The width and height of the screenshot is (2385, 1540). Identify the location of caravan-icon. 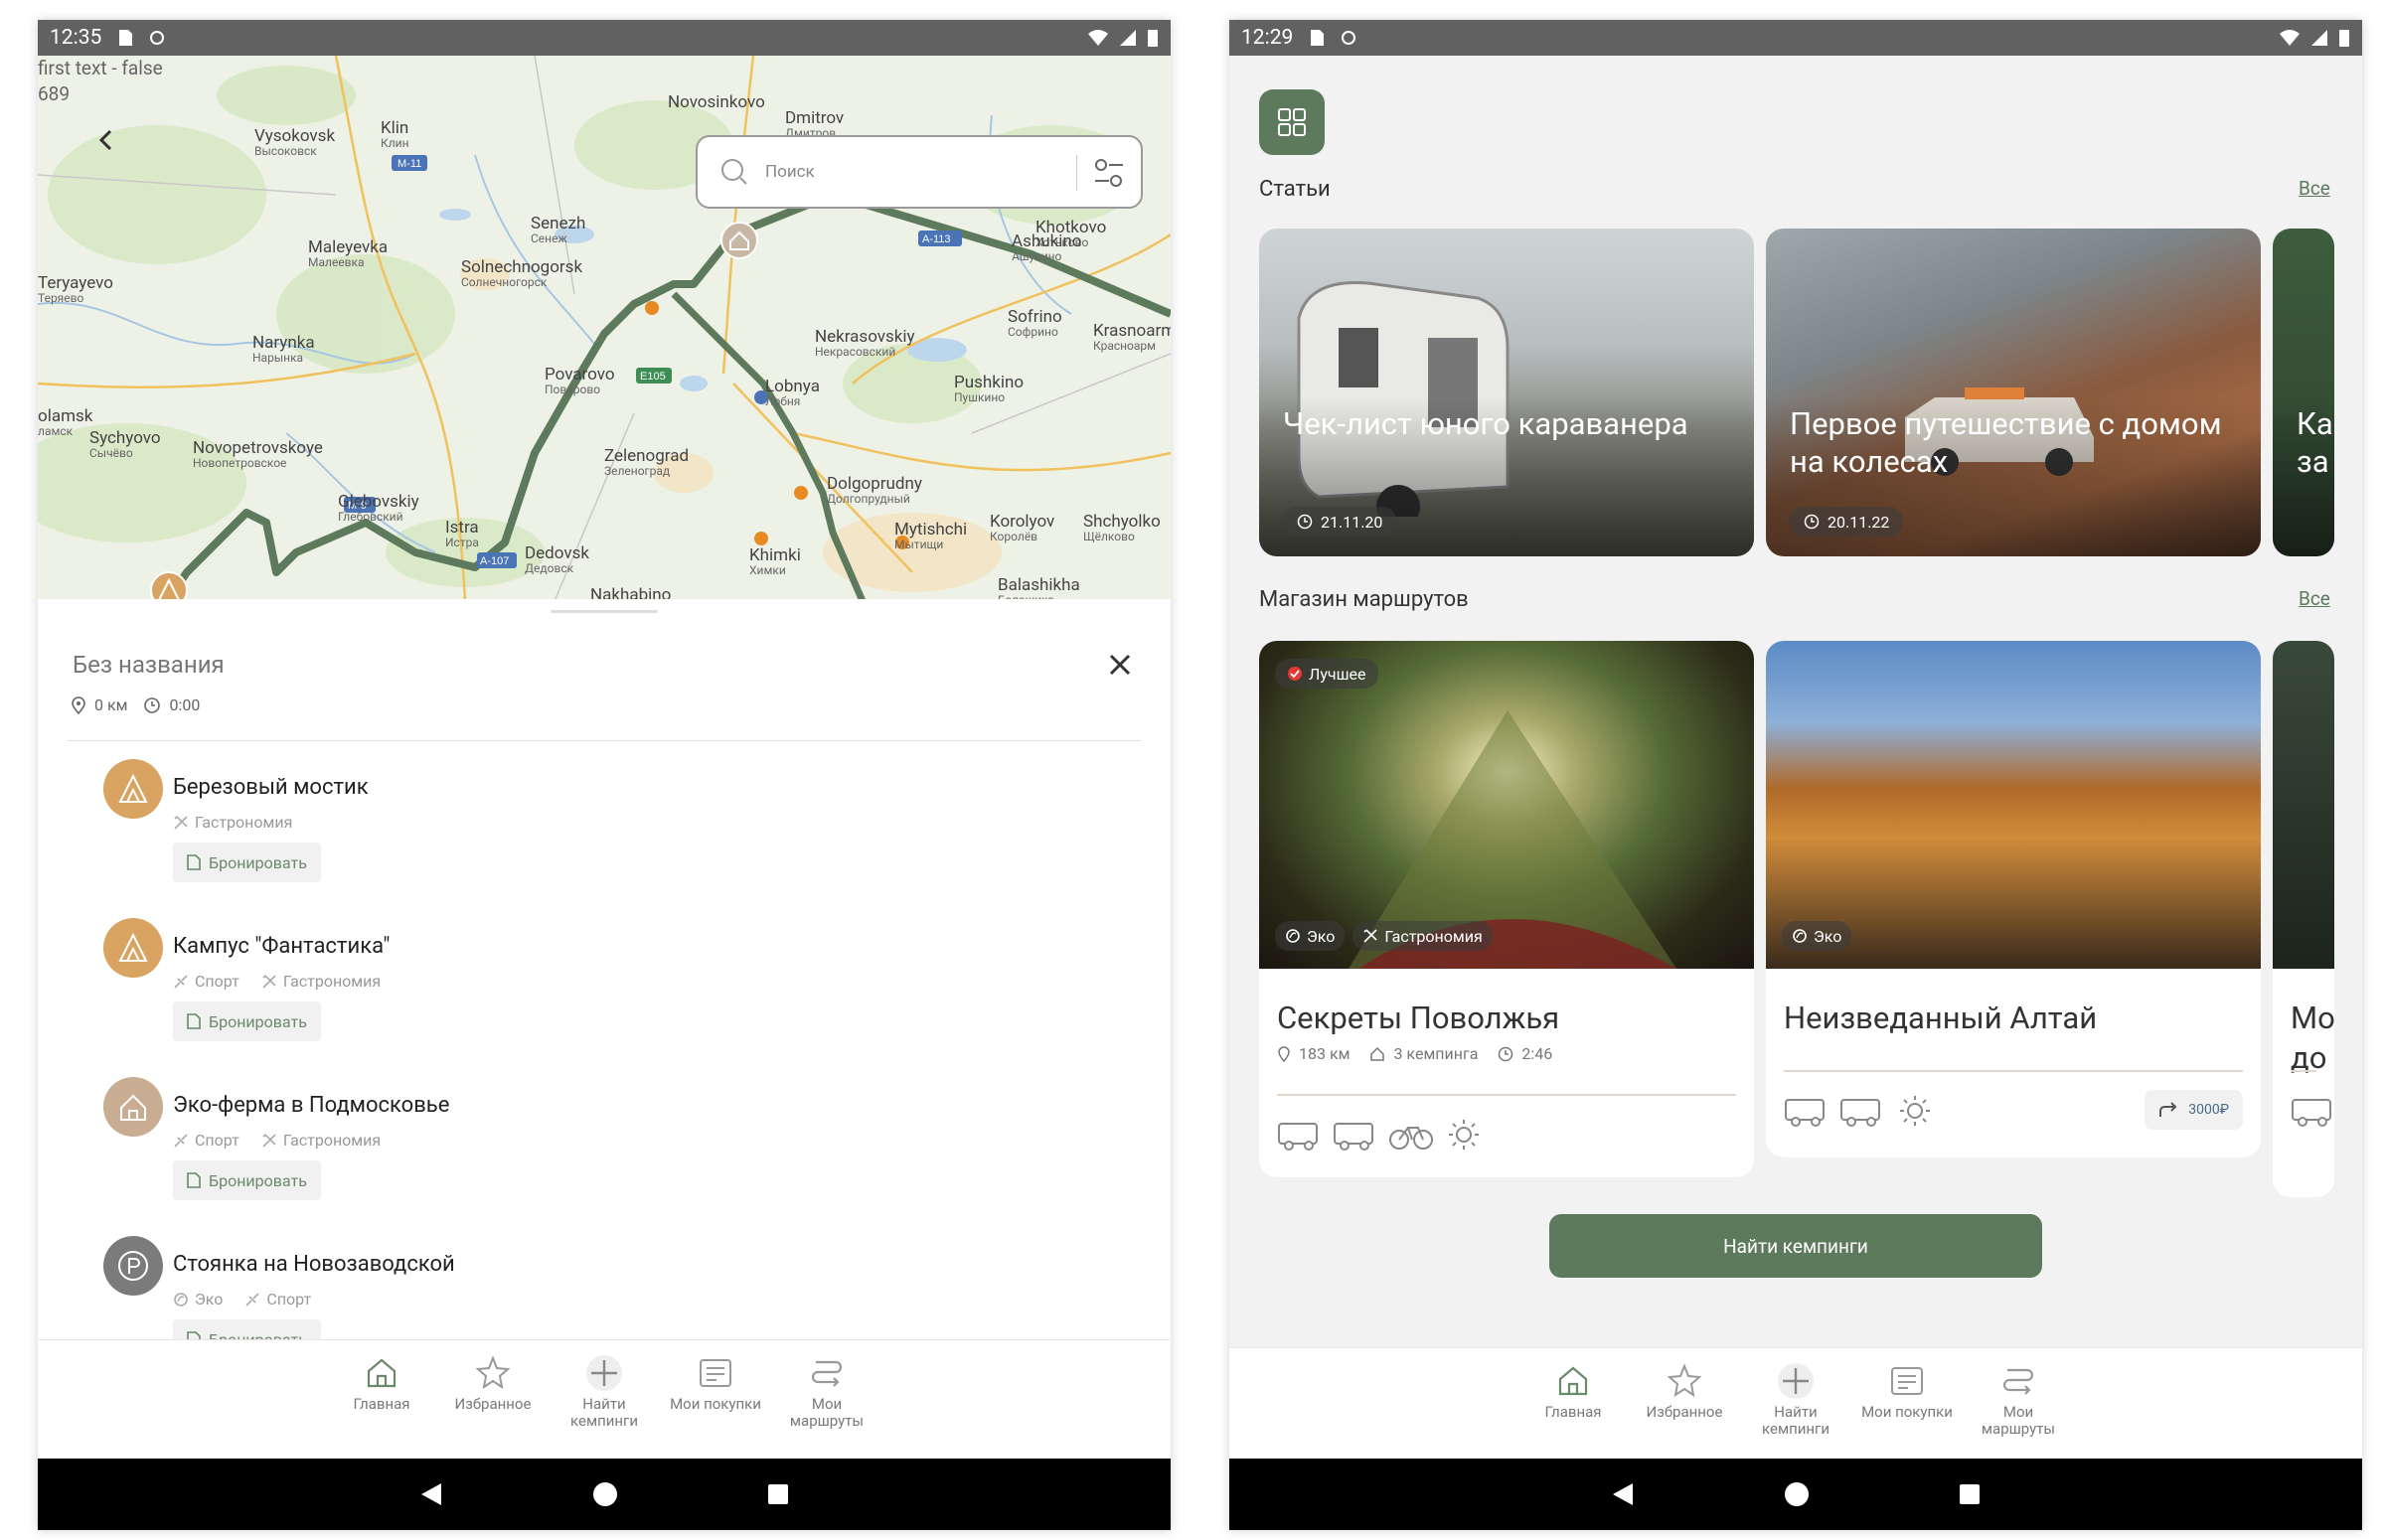
(1862, 1111).